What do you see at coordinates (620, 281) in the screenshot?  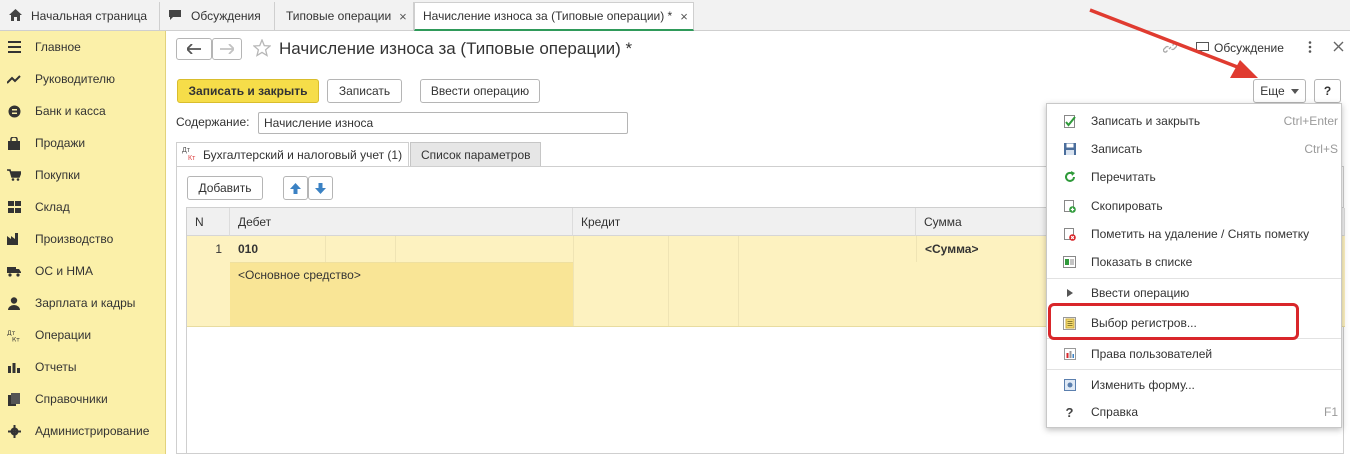 I see `credit-cell` at bounding box center [620, 281].